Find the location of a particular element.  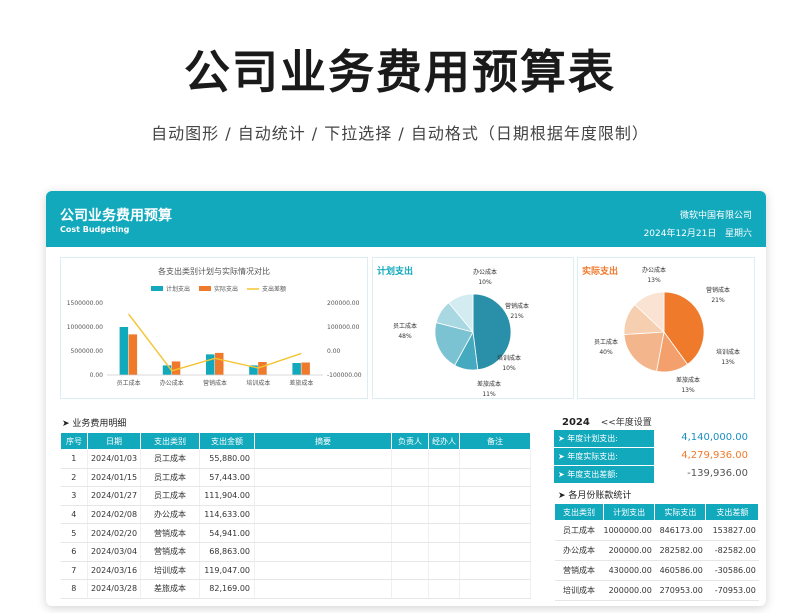

table-cell: 差旅成本 is located at coordinates (170, 589).